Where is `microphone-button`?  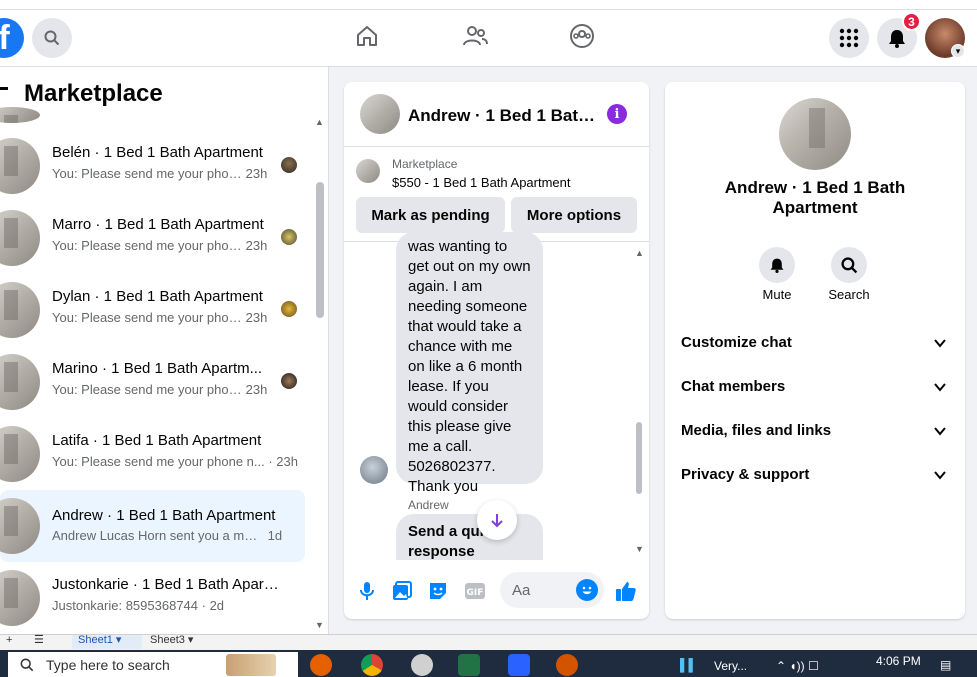
microphone-button is located at coordinates (367, 591).